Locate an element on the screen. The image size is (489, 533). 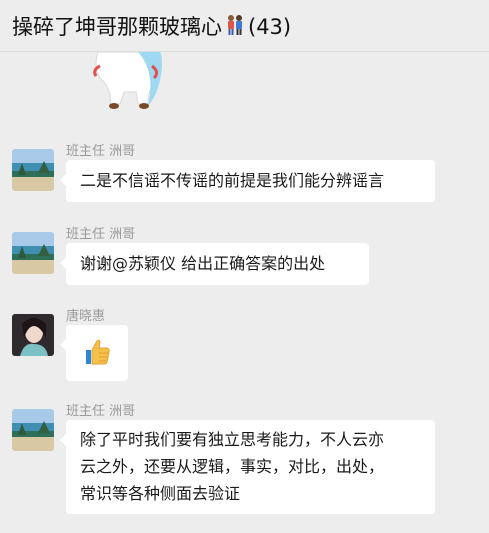
message-text: 谢谢@苏颖仪 给出正确答案的出处 is located at coordinates (203, 263).